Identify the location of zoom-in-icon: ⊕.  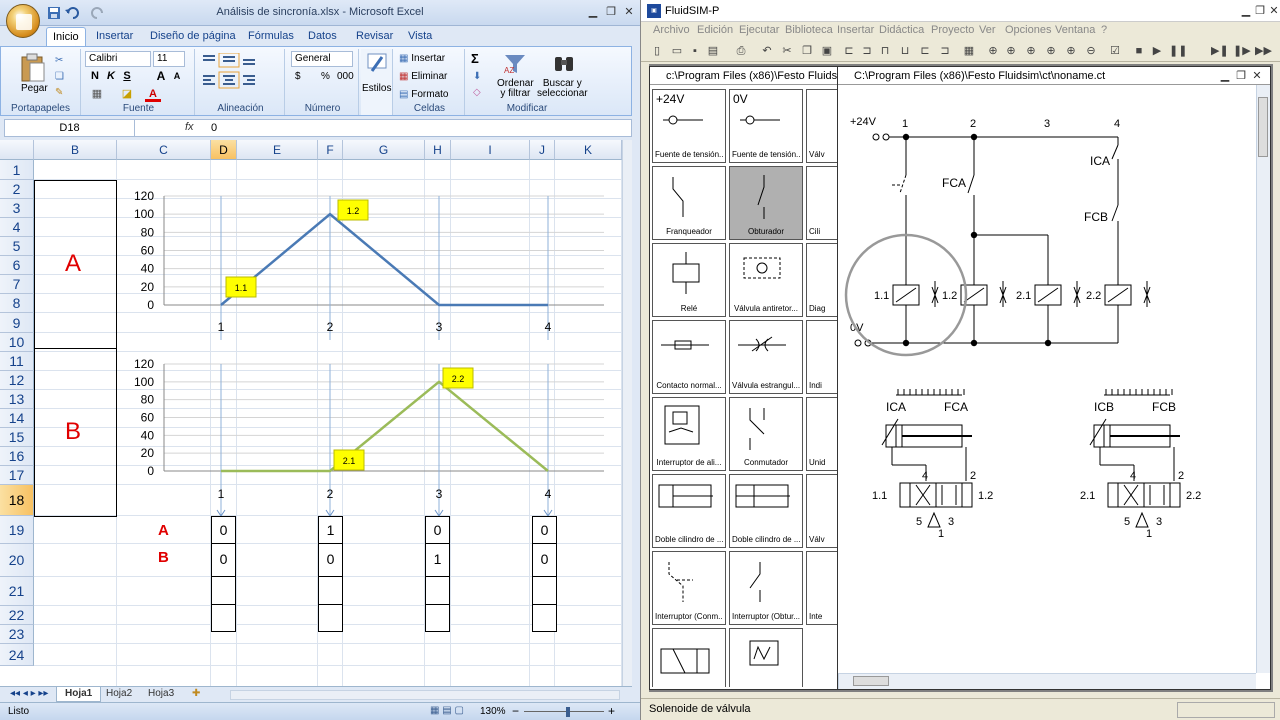
(1071, 51).